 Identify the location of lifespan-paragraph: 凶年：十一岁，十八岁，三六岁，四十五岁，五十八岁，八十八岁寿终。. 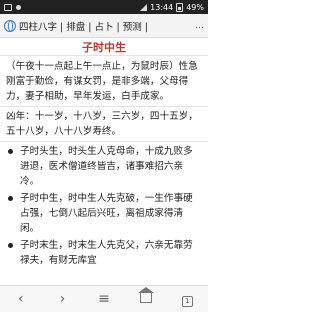
(102, 124).